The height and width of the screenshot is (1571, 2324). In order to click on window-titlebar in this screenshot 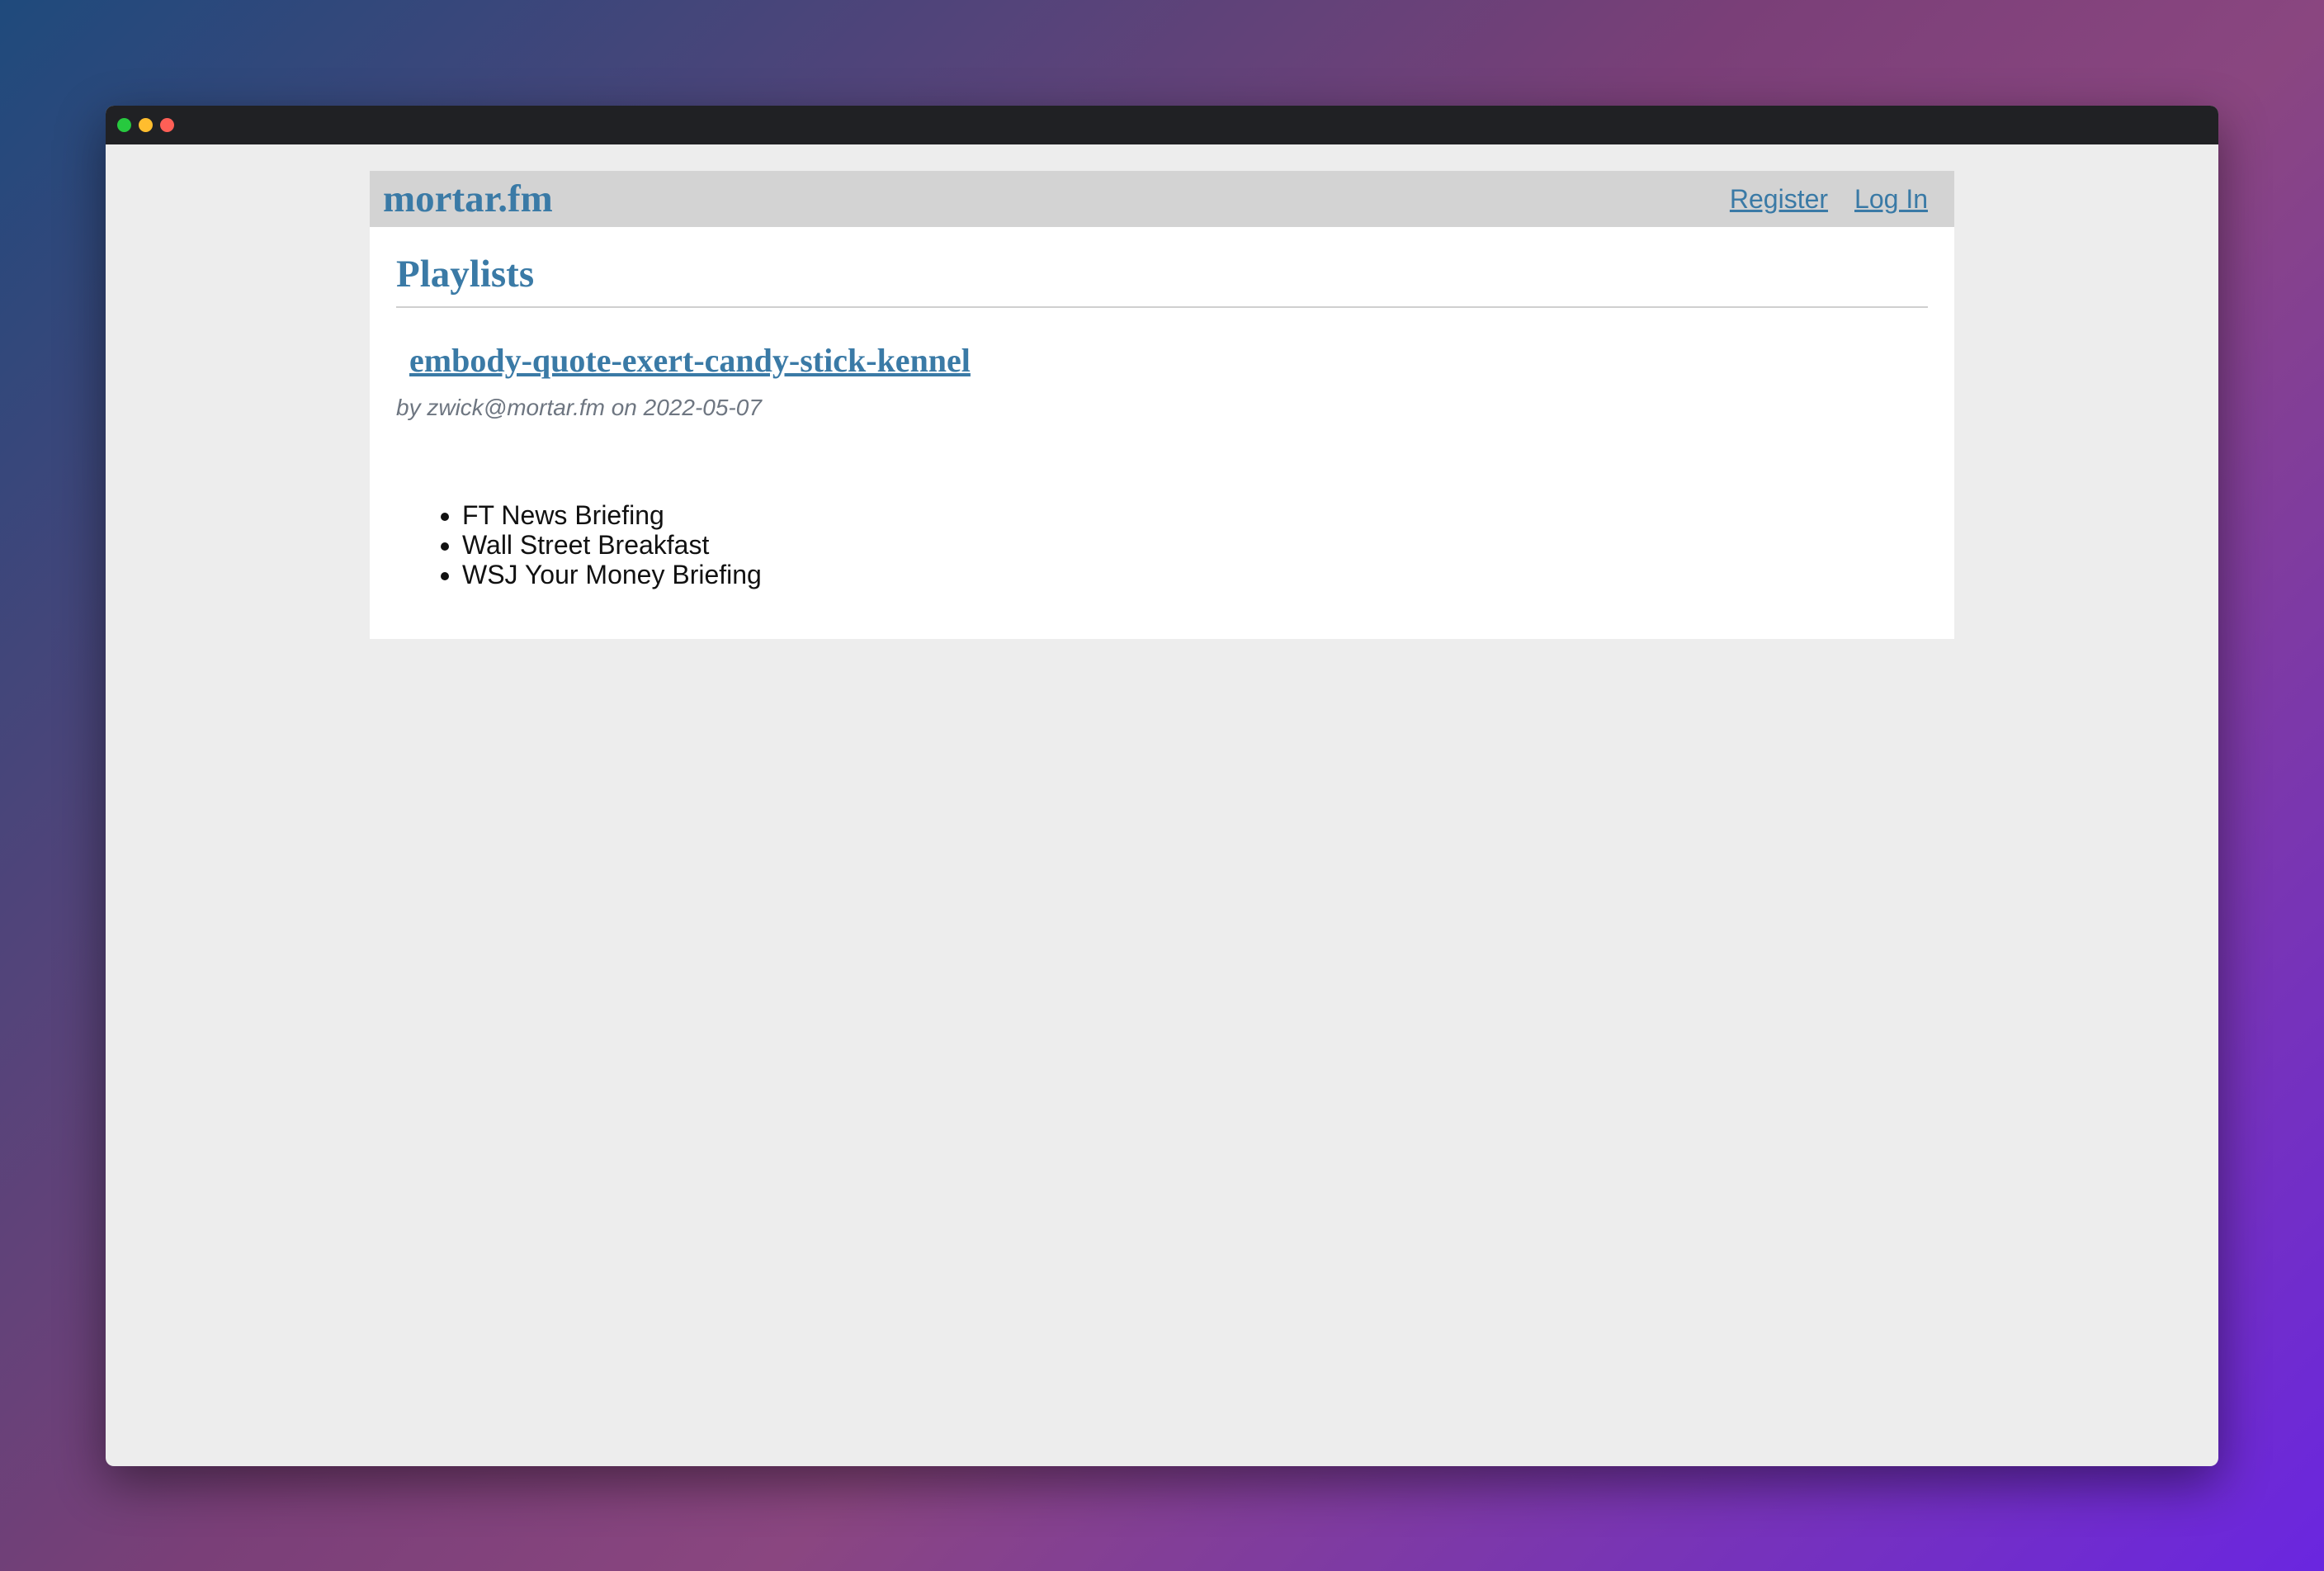, I will do `click(1162, 125)`.